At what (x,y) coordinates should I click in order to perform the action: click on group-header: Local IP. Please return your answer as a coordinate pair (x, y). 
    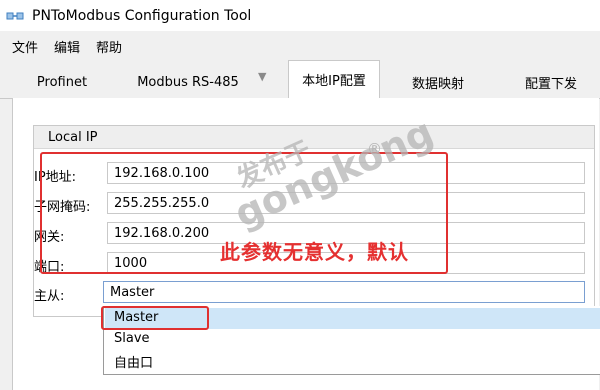
    Looking at the image, I should click on (314, 137).